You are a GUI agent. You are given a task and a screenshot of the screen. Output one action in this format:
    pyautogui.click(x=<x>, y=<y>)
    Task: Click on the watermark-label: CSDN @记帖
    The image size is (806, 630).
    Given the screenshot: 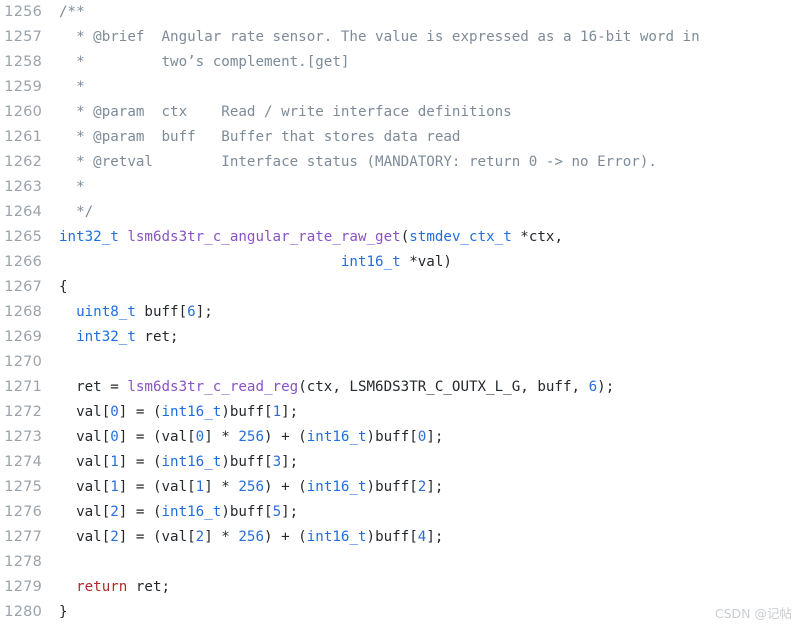 What is the action you would take?
    pyautogui.click(x=753, y=613)
    